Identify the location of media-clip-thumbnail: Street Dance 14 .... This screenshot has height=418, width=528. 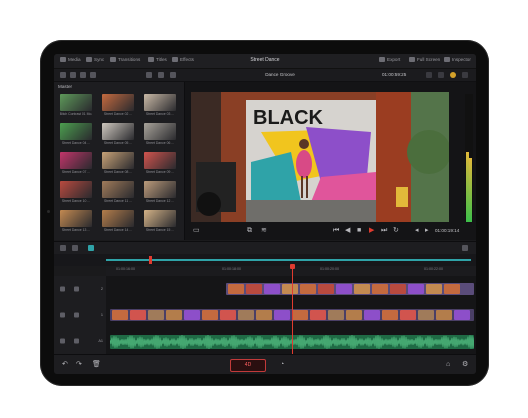
(118, 224).